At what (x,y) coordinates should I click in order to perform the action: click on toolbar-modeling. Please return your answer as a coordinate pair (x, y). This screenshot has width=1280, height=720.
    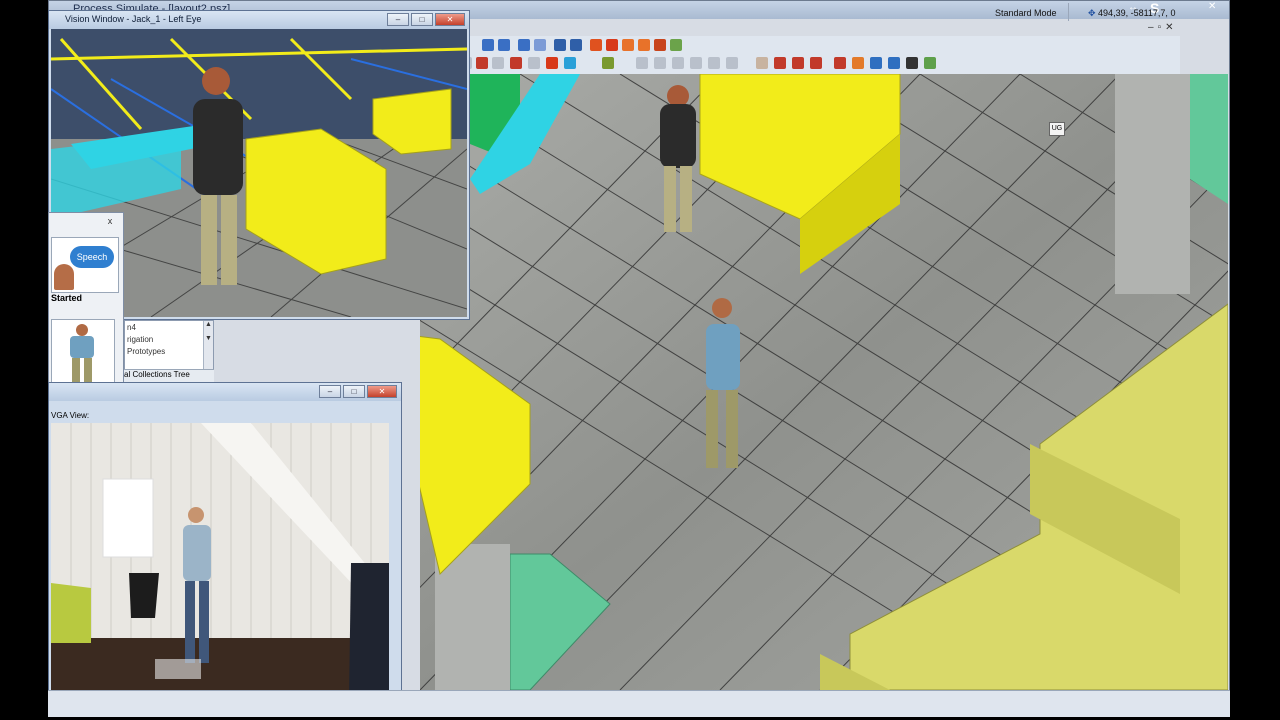
    Looking at the image, I should click on (800, 64).